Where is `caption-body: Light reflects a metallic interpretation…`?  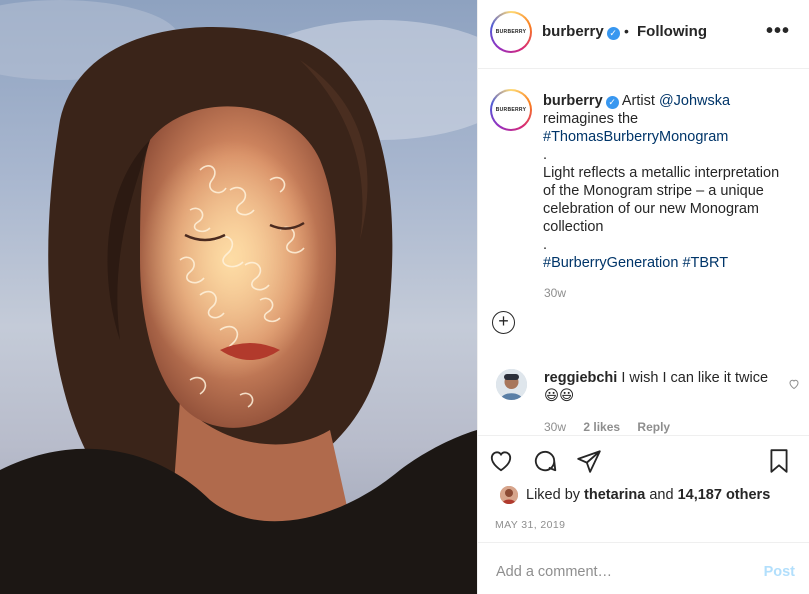 caption-body: Light reflects a metallic interpretation… is located at coordinates (661, 200).